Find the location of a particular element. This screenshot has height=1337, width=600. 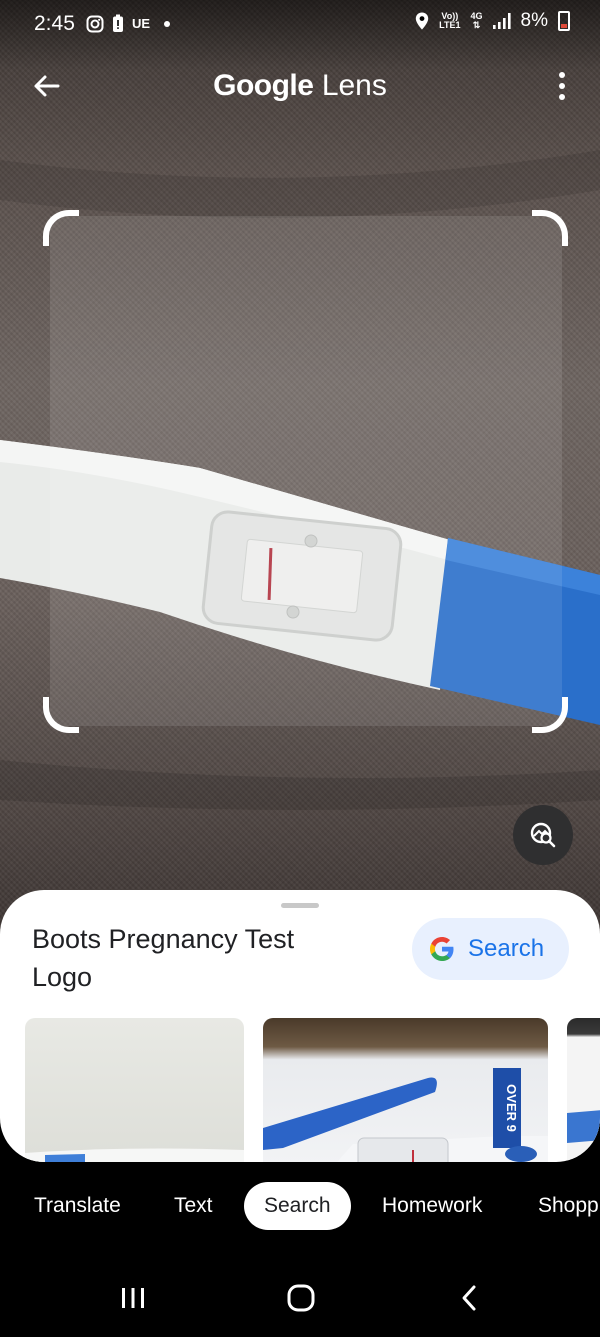

back-chevron-icon is located at coordinates (469, 1298).